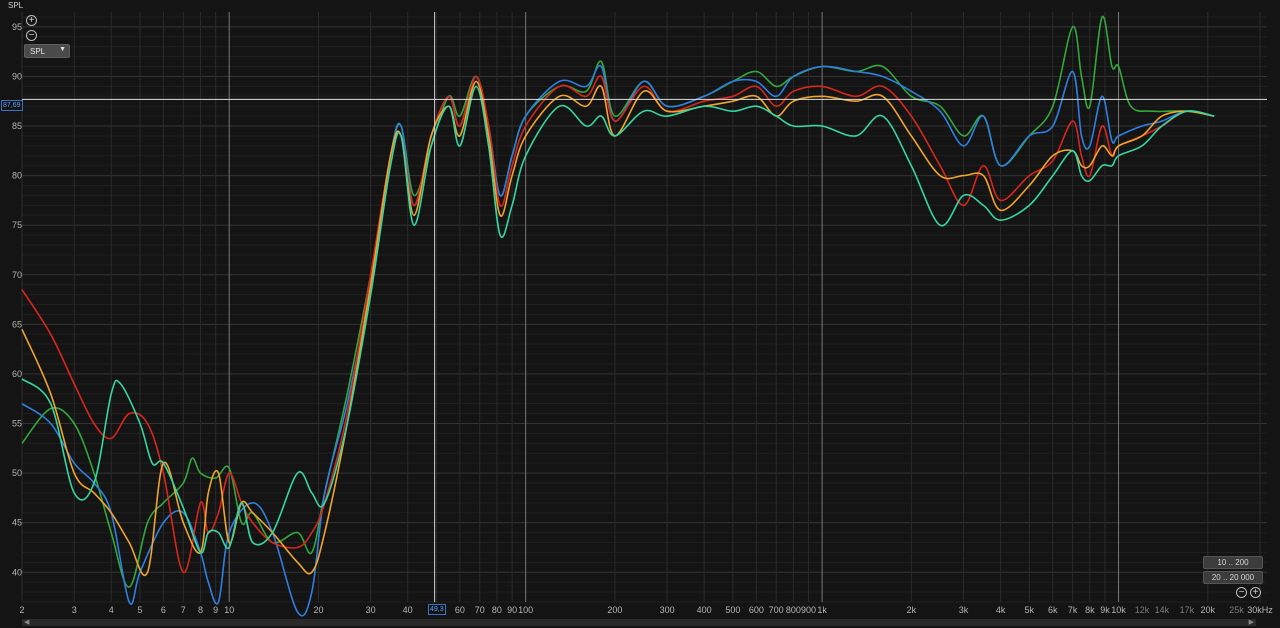  Describe the element at coordinates (17, 126) in the screenshot. I see `y-tick-label: 85` at that location.